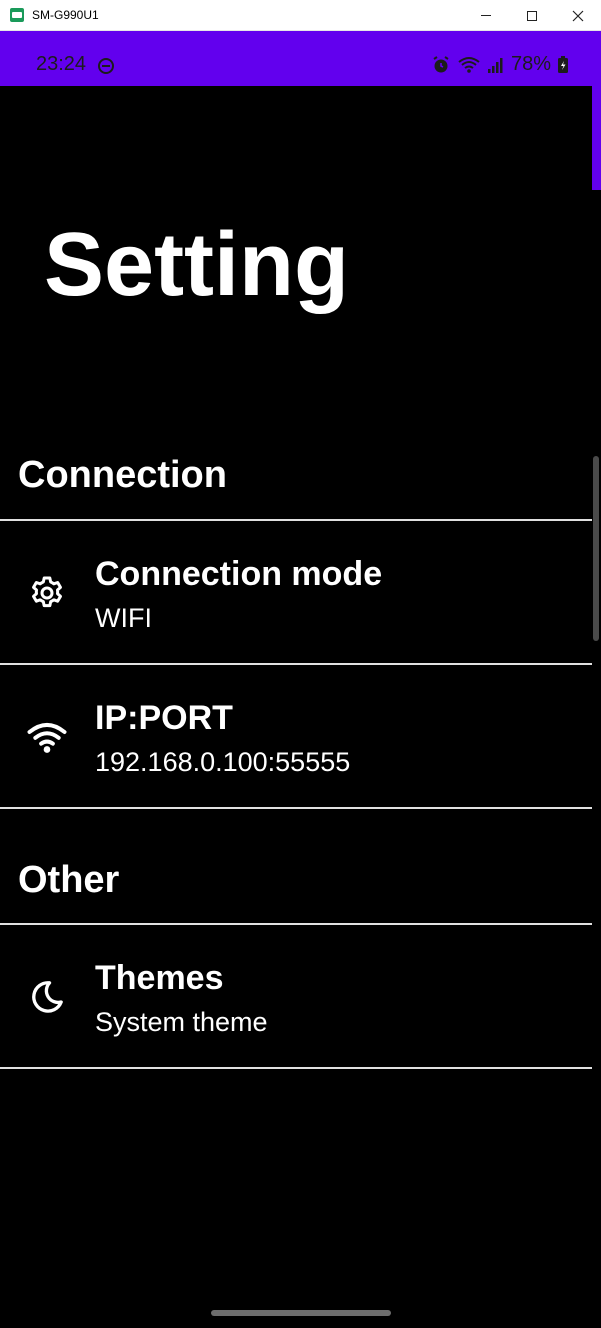 This screenshot has height=1328, width=601. What do you see at coordinates (47, 737) in the screenshot?
I see `wifi-icon` at bounding box center [47, 737].